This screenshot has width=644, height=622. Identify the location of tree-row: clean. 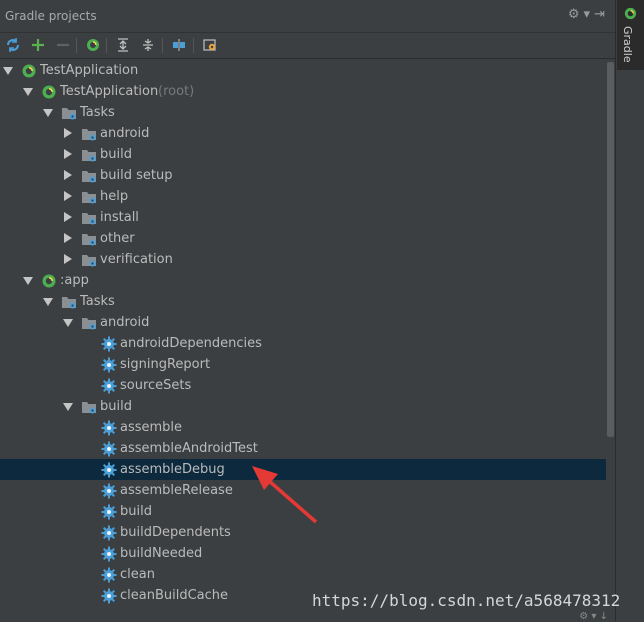
(303, 574).